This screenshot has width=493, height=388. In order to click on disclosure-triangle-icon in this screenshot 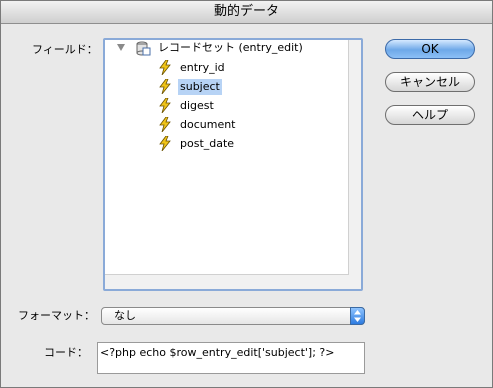, I will do `click(121, 47)`.